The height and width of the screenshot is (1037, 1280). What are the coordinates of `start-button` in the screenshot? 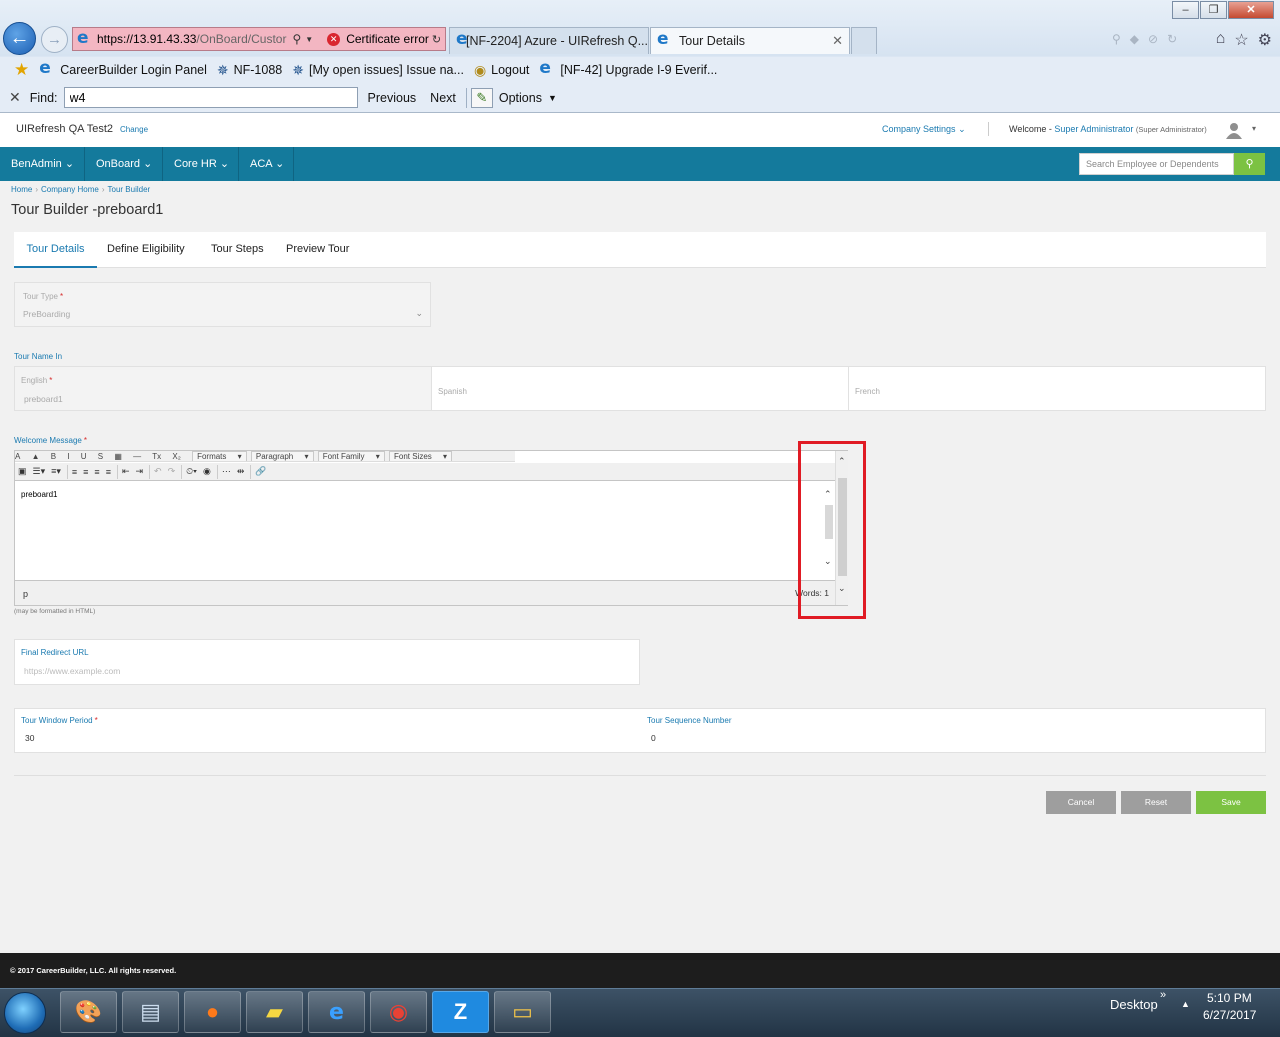 It's located at (25, 1013).